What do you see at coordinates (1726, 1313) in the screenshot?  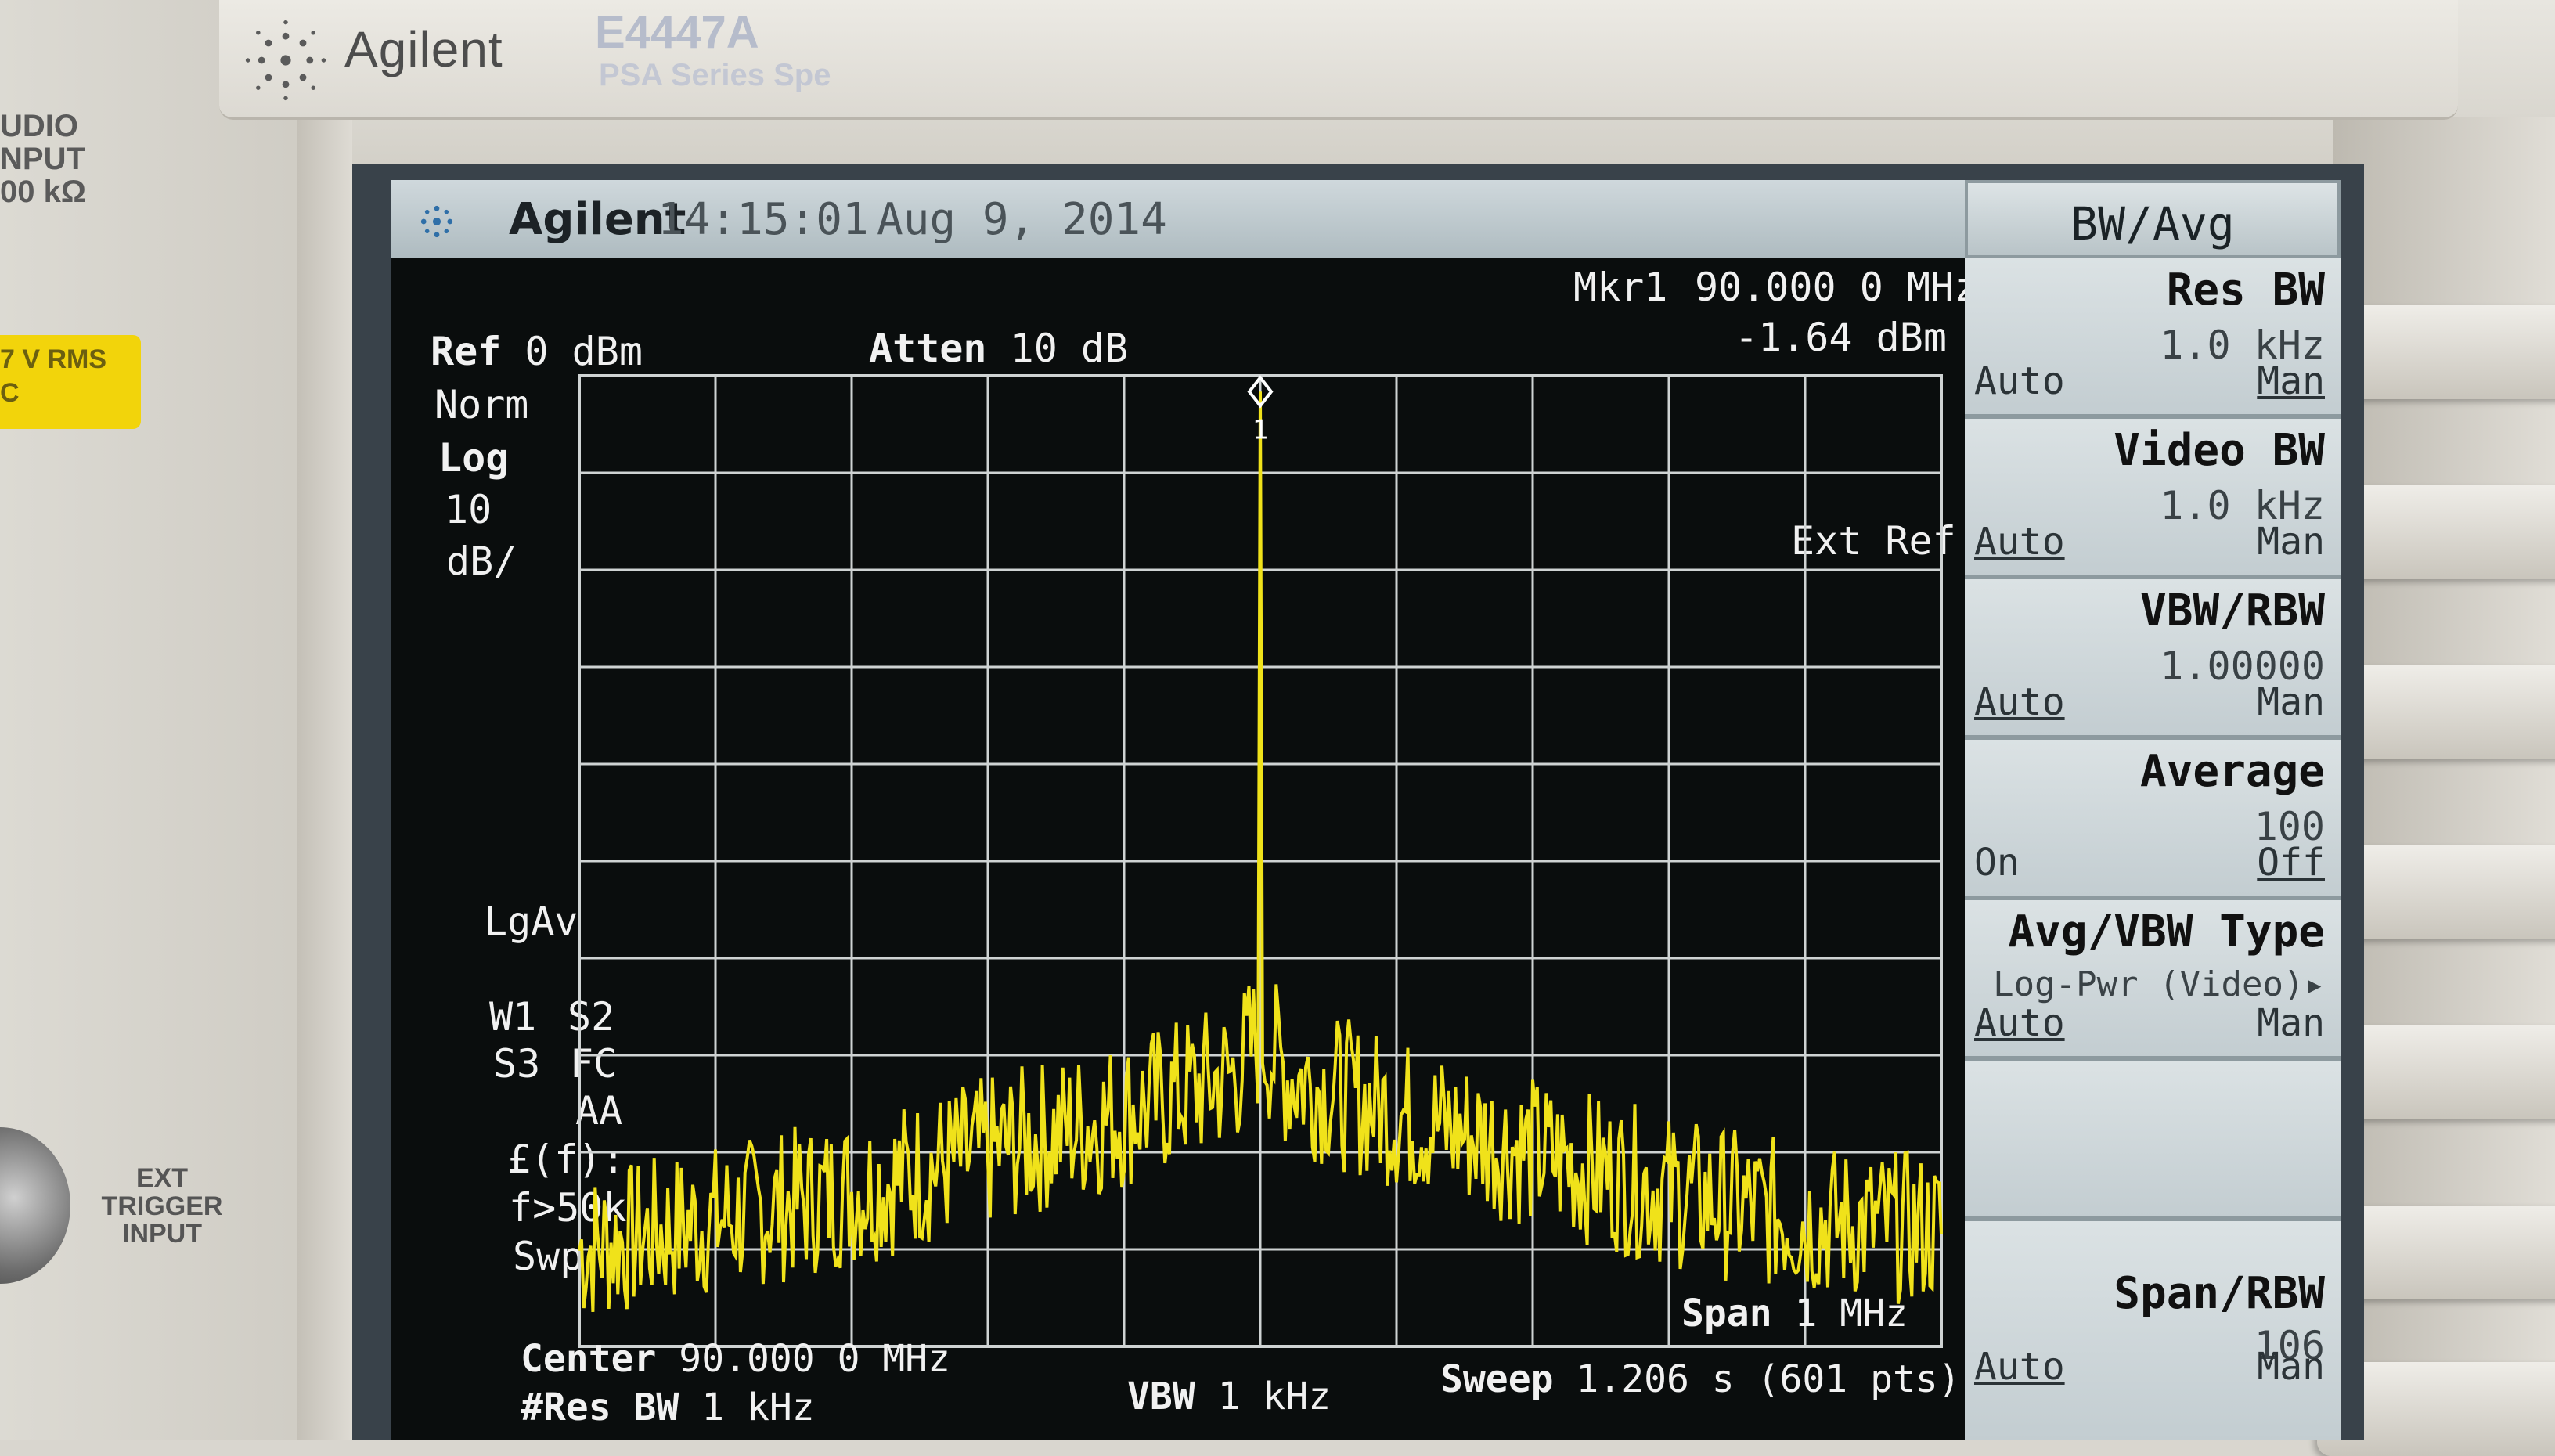 I see `span-label: Span` at bounding box center [1726, 1313].